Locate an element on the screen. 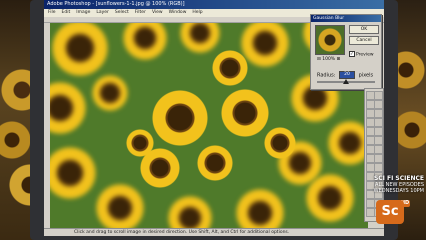  menu-item-help: Help is located at coordinates (197, 13).